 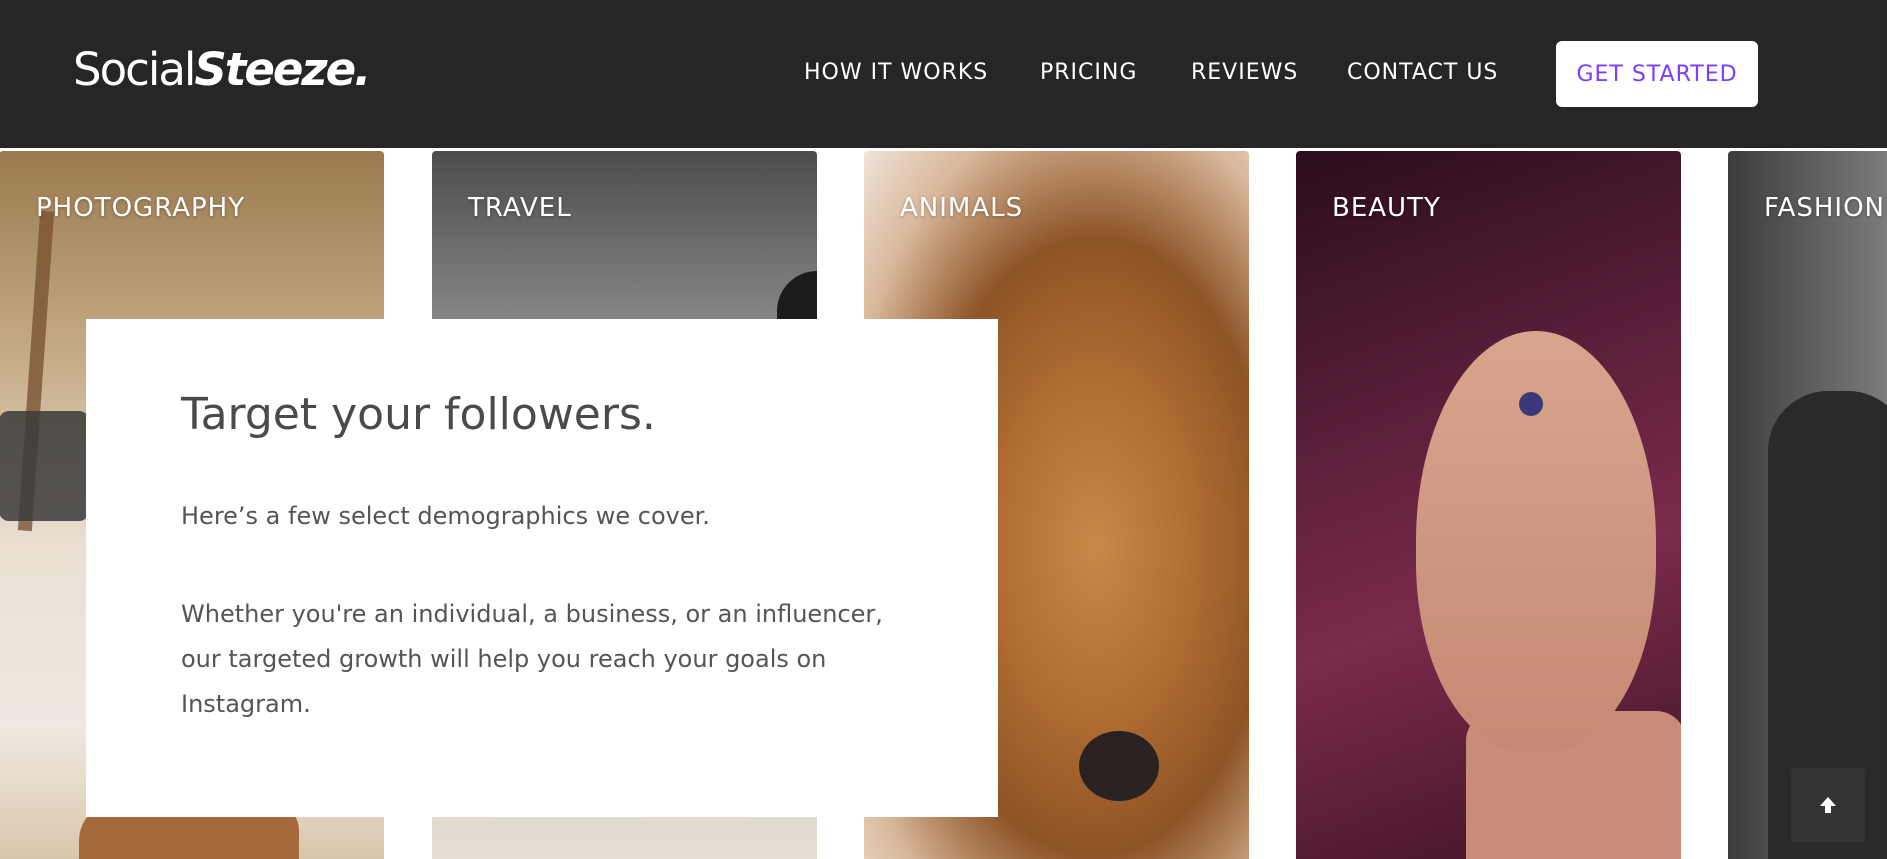 What do you see at coordinates (1807, 505) in the screenshot?
I see `category-card-fashion: FASHION` at bounding box center [1807, 505].